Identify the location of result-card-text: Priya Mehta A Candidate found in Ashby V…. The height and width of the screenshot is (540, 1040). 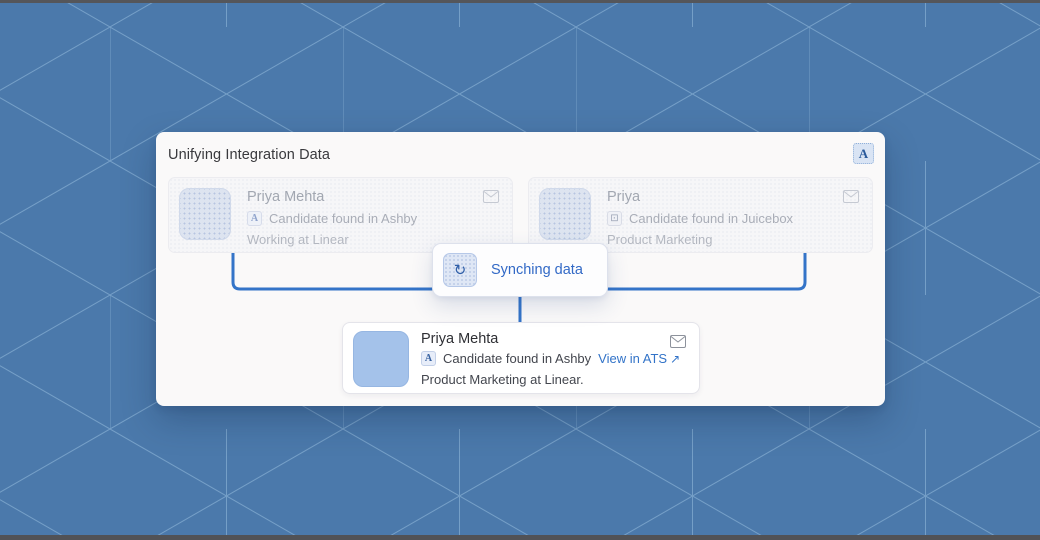
(550, 359).